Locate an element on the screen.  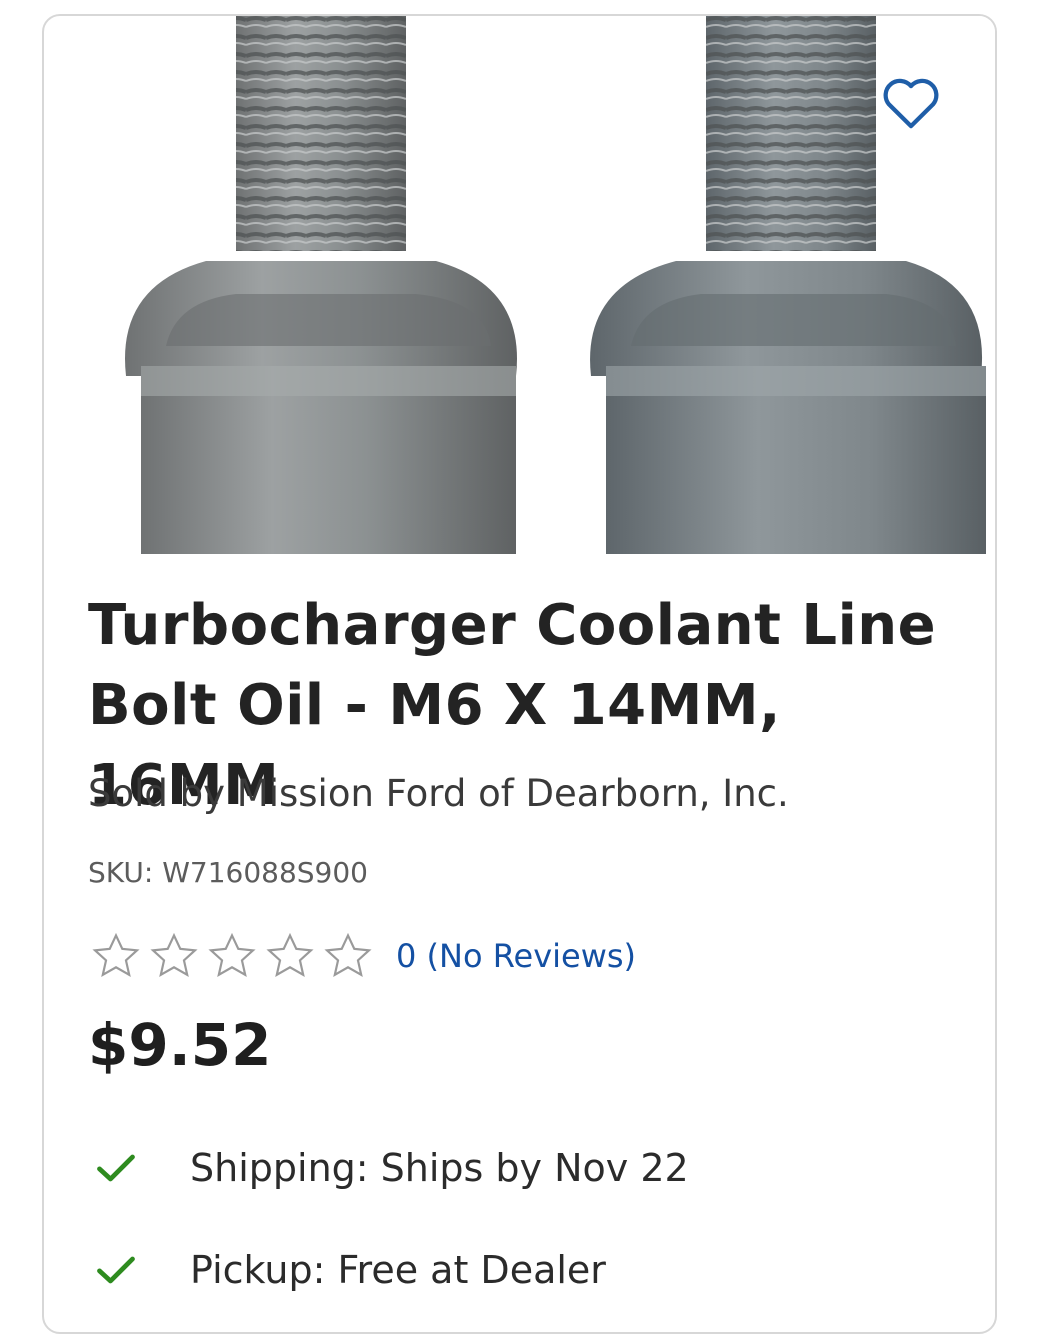
favorite-button is located at coordinates (911, 102).